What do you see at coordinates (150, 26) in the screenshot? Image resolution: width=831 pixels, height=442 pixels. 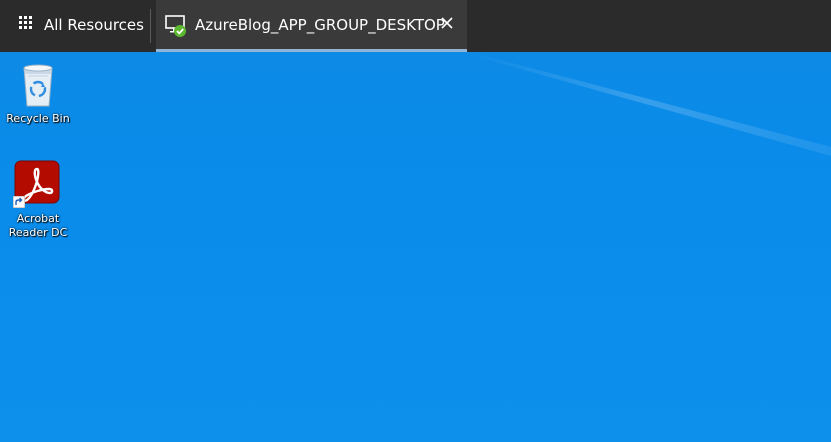 I see `topbar-divider` at bounding box center [150, 26].